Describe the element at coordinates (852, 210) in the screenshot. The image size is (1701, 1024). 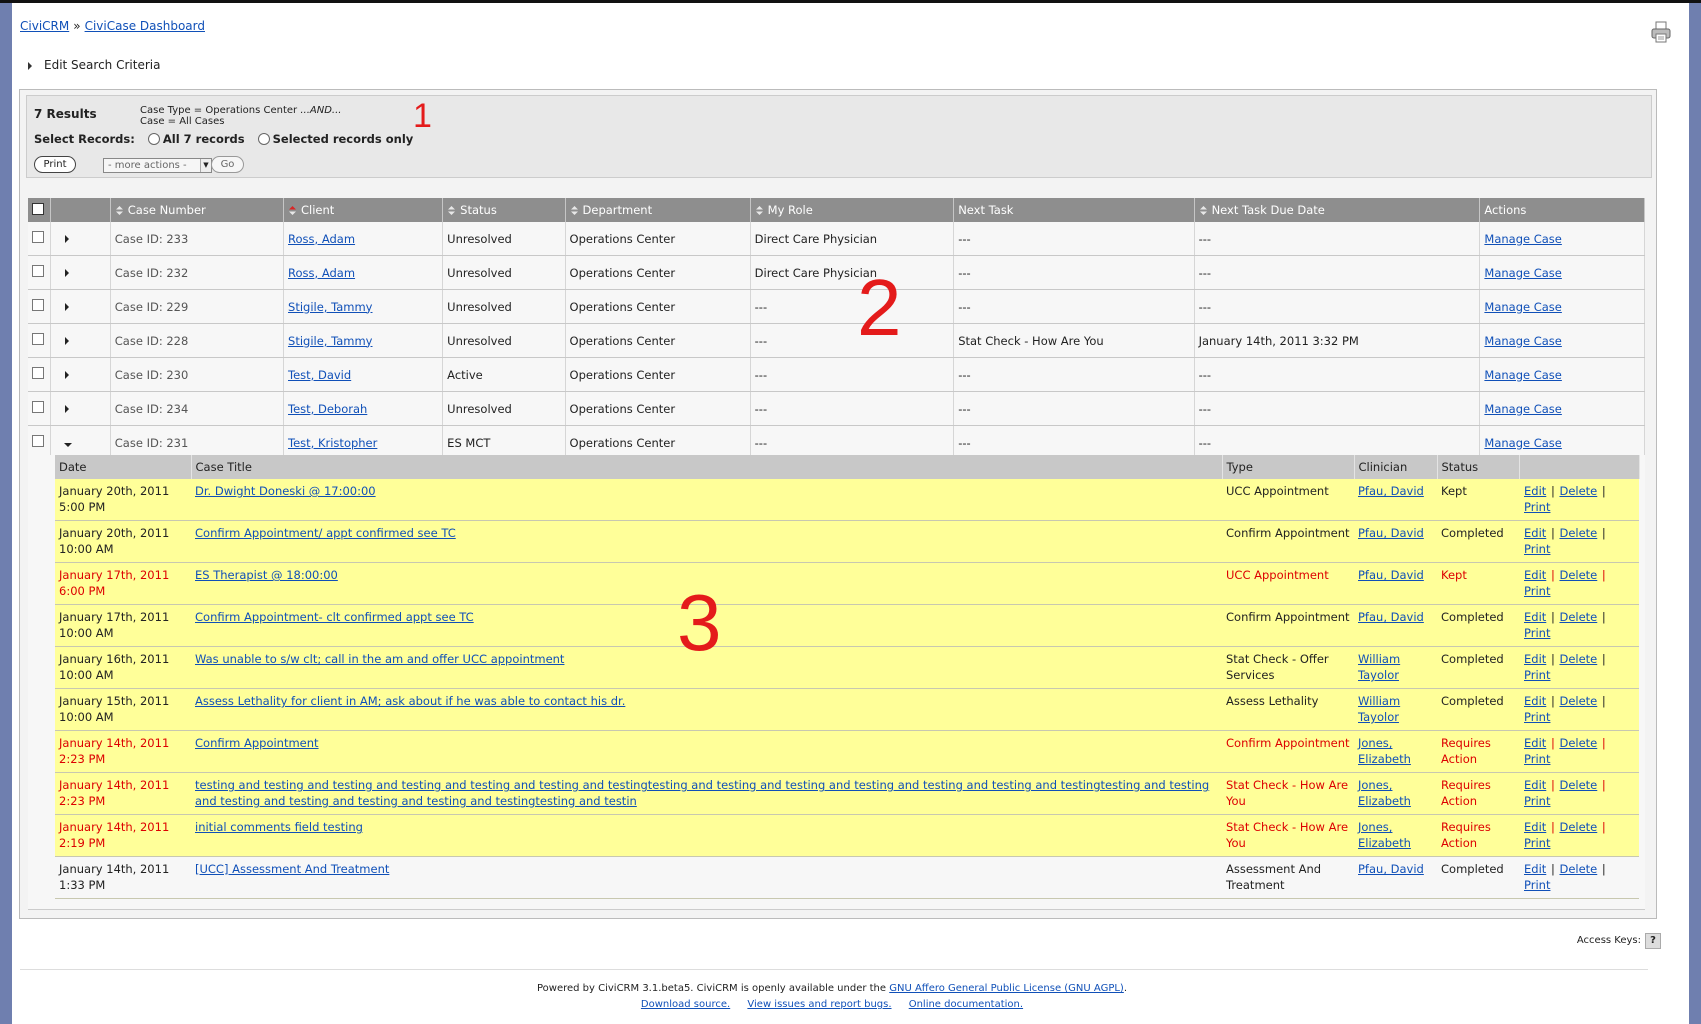
I see `my-role-header: My Role` at that location.